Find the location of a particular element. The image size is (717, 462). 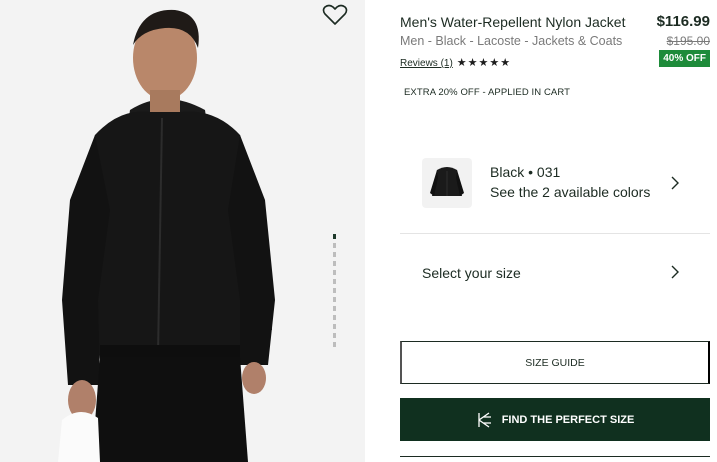

size-guide-button: SIZE GUIDE is located at coordinates (555, 362).